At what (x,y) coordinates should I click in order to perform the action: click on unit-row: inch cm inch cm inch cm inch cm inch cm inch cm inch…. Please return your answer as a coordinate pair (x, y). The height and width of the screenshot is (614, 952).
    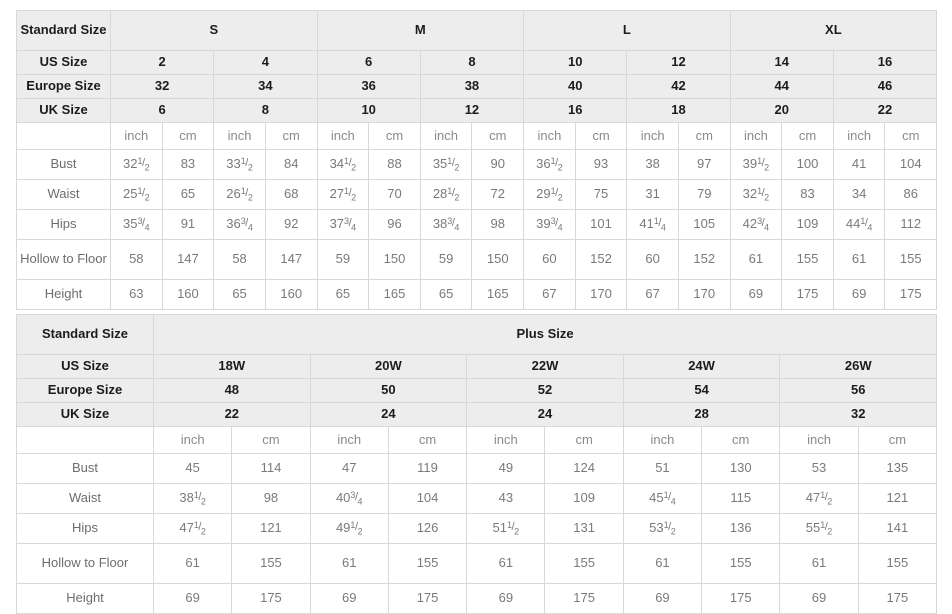
    Looking at the image, I should click on (477, 136).